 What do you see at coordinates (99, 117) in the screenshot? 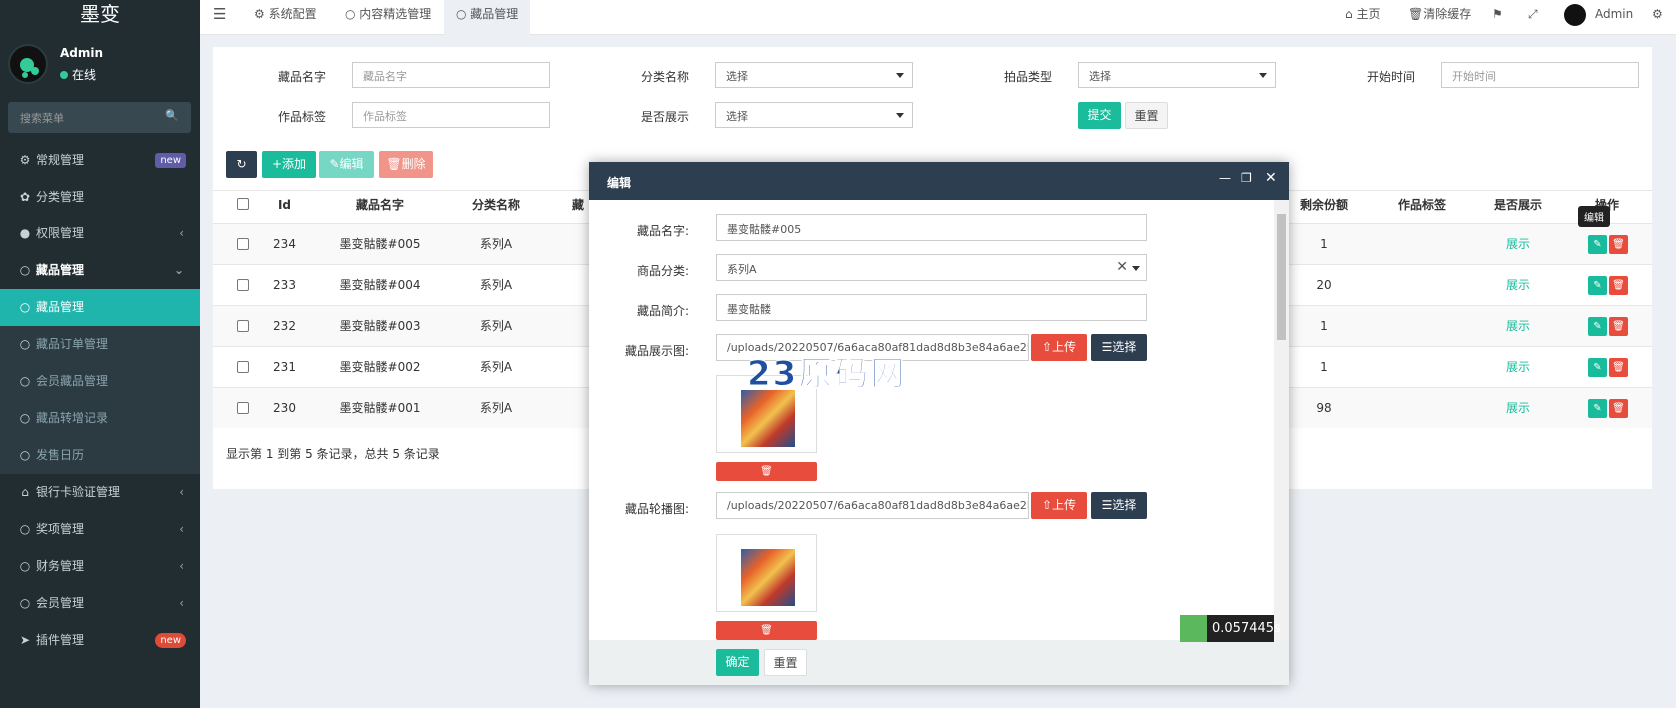
I see `sidebar-search-input: 搜索菜单 🔍` at bounding box center [99, 117].